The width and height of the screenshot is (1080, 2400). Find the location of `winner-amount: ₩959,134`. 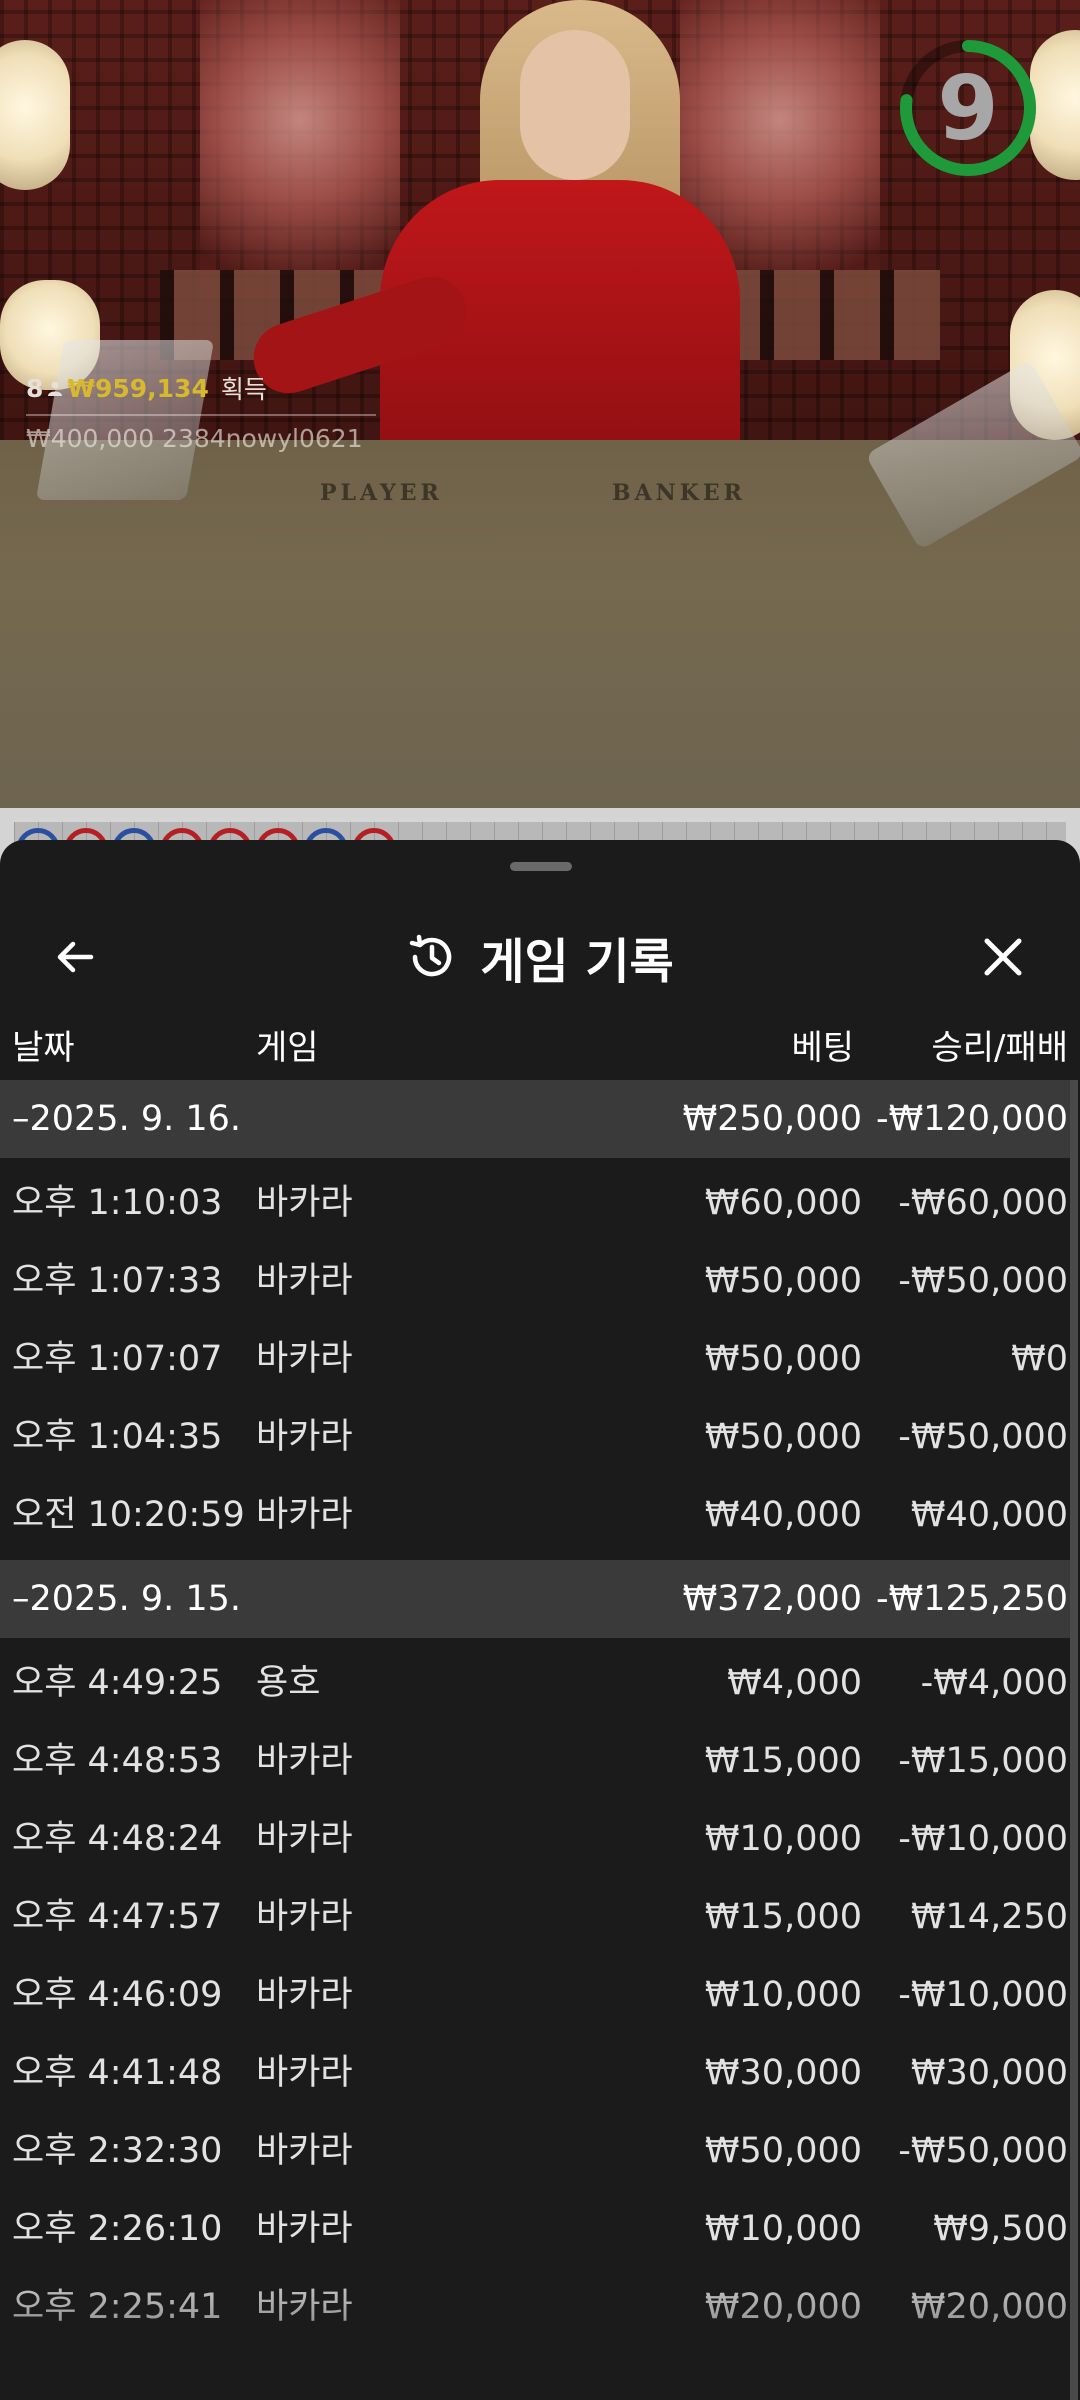

winner-amount: ₩959,134 is located at coordinates (138, 388).